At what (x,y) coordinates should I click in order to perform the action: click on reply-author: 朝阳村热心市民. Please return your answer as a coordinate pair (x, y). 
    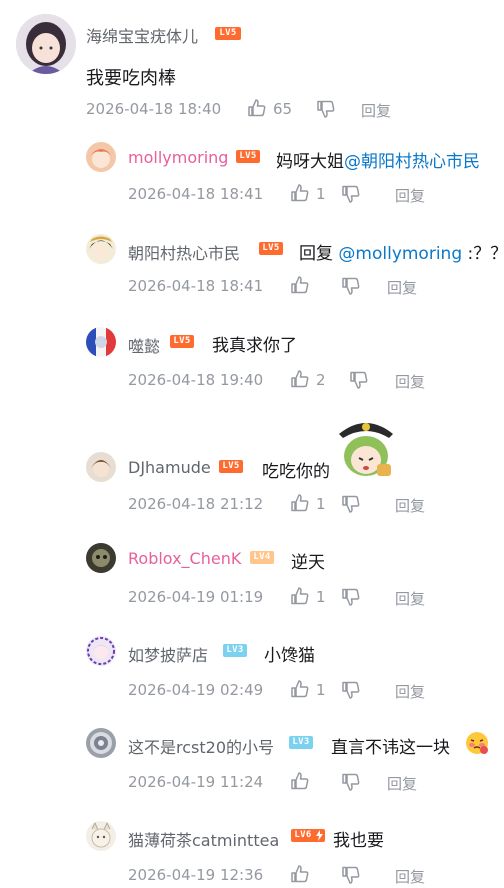
    Looking at the image, I should click on (184, 252).